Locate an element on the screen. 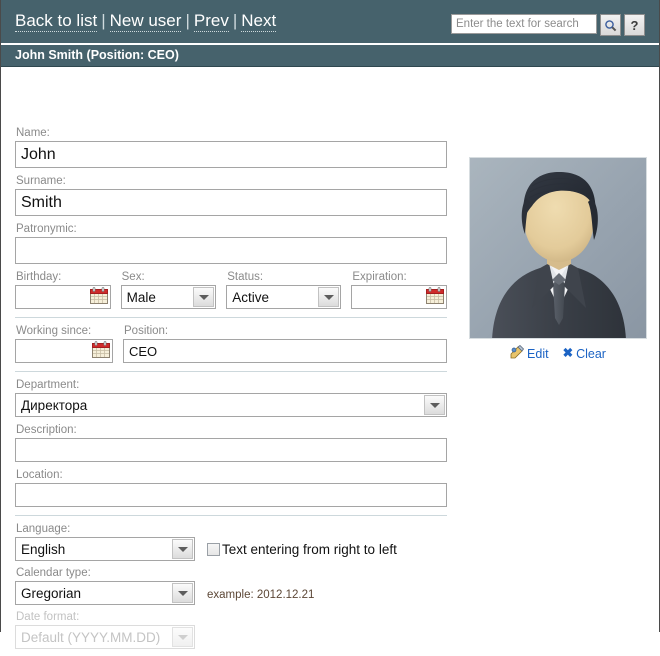 The image size is (660, 656). help-button: ? is located at coordinates (634, 25).